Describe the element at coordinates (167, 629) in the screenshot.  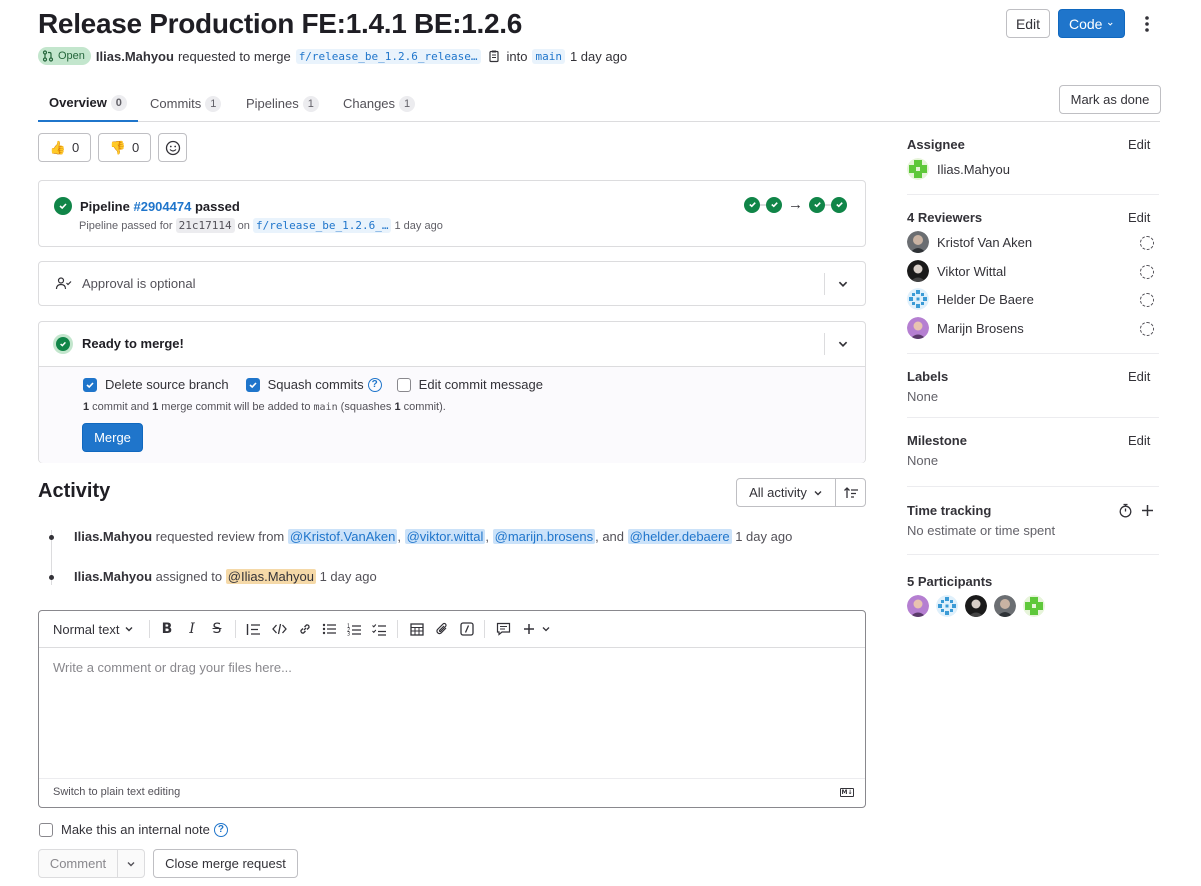
I see `bold-icon: B` at that location.